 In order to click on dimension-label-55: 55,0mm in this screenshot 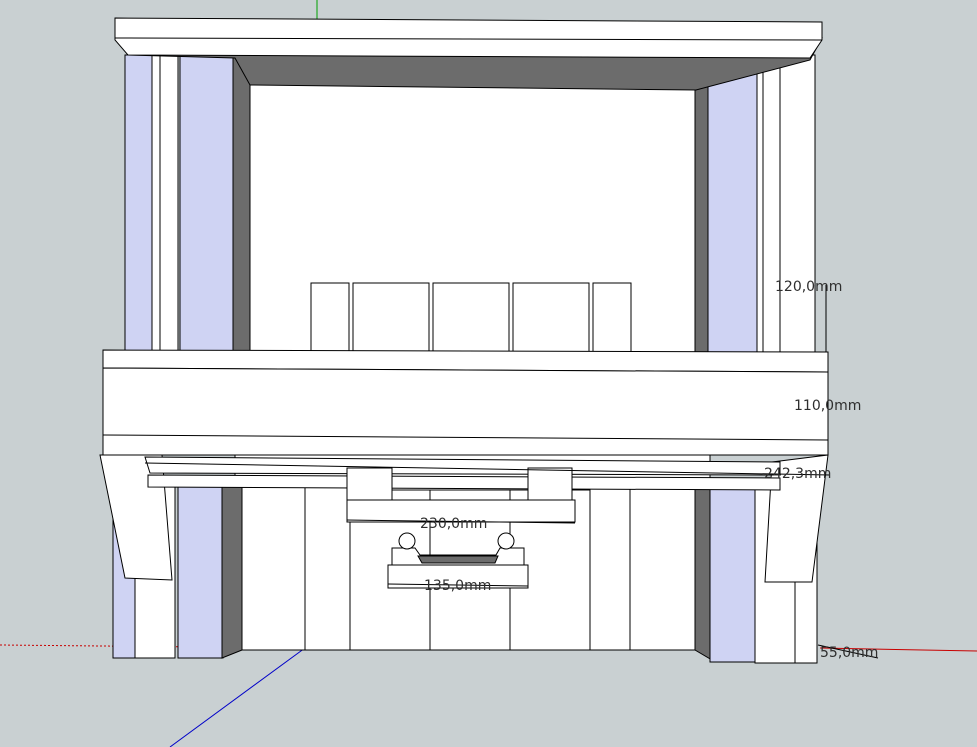, I will do `click(849, 653)`.